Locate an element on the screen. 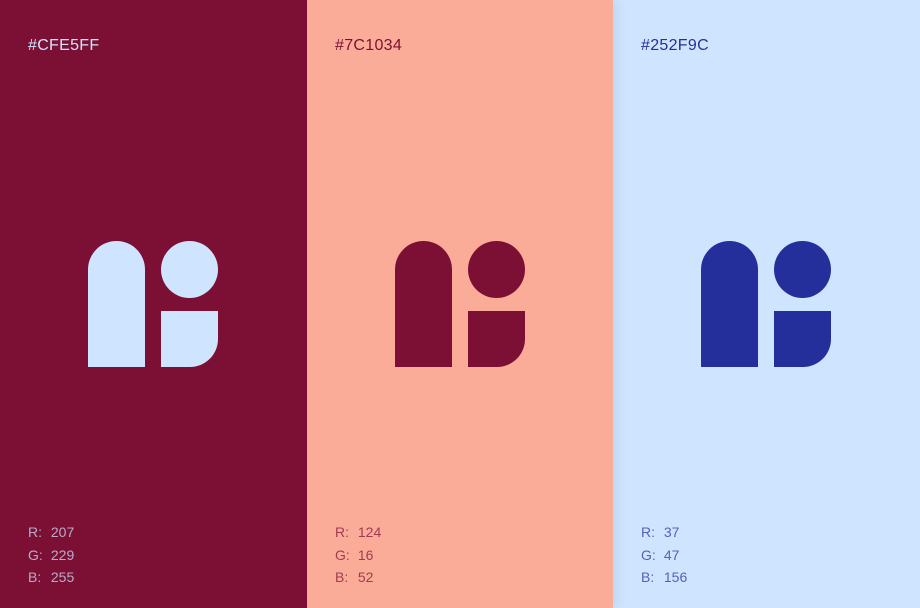 The height and width of the screenshot is (608, 920). rgb-green-row: G: 229 is located at coordinates (51, 555).